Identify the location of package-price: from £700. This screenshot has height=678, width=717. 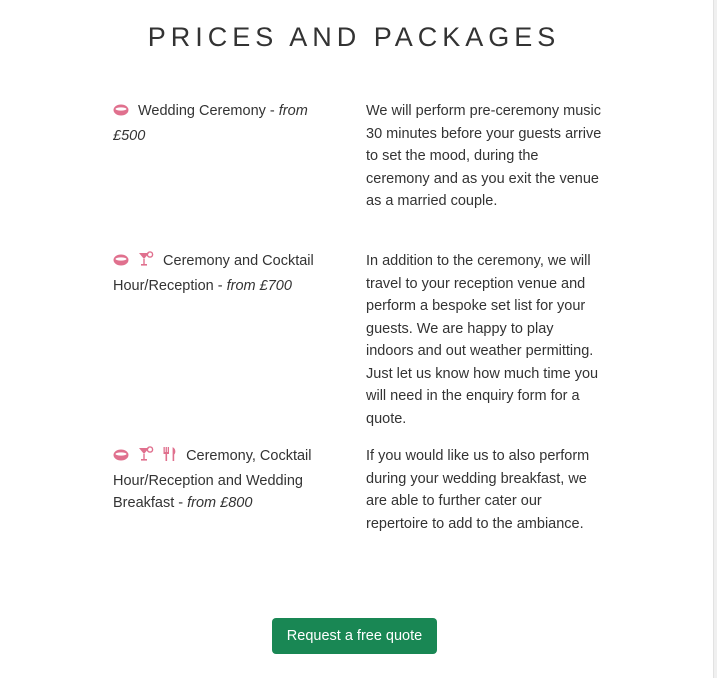
(259, 285).